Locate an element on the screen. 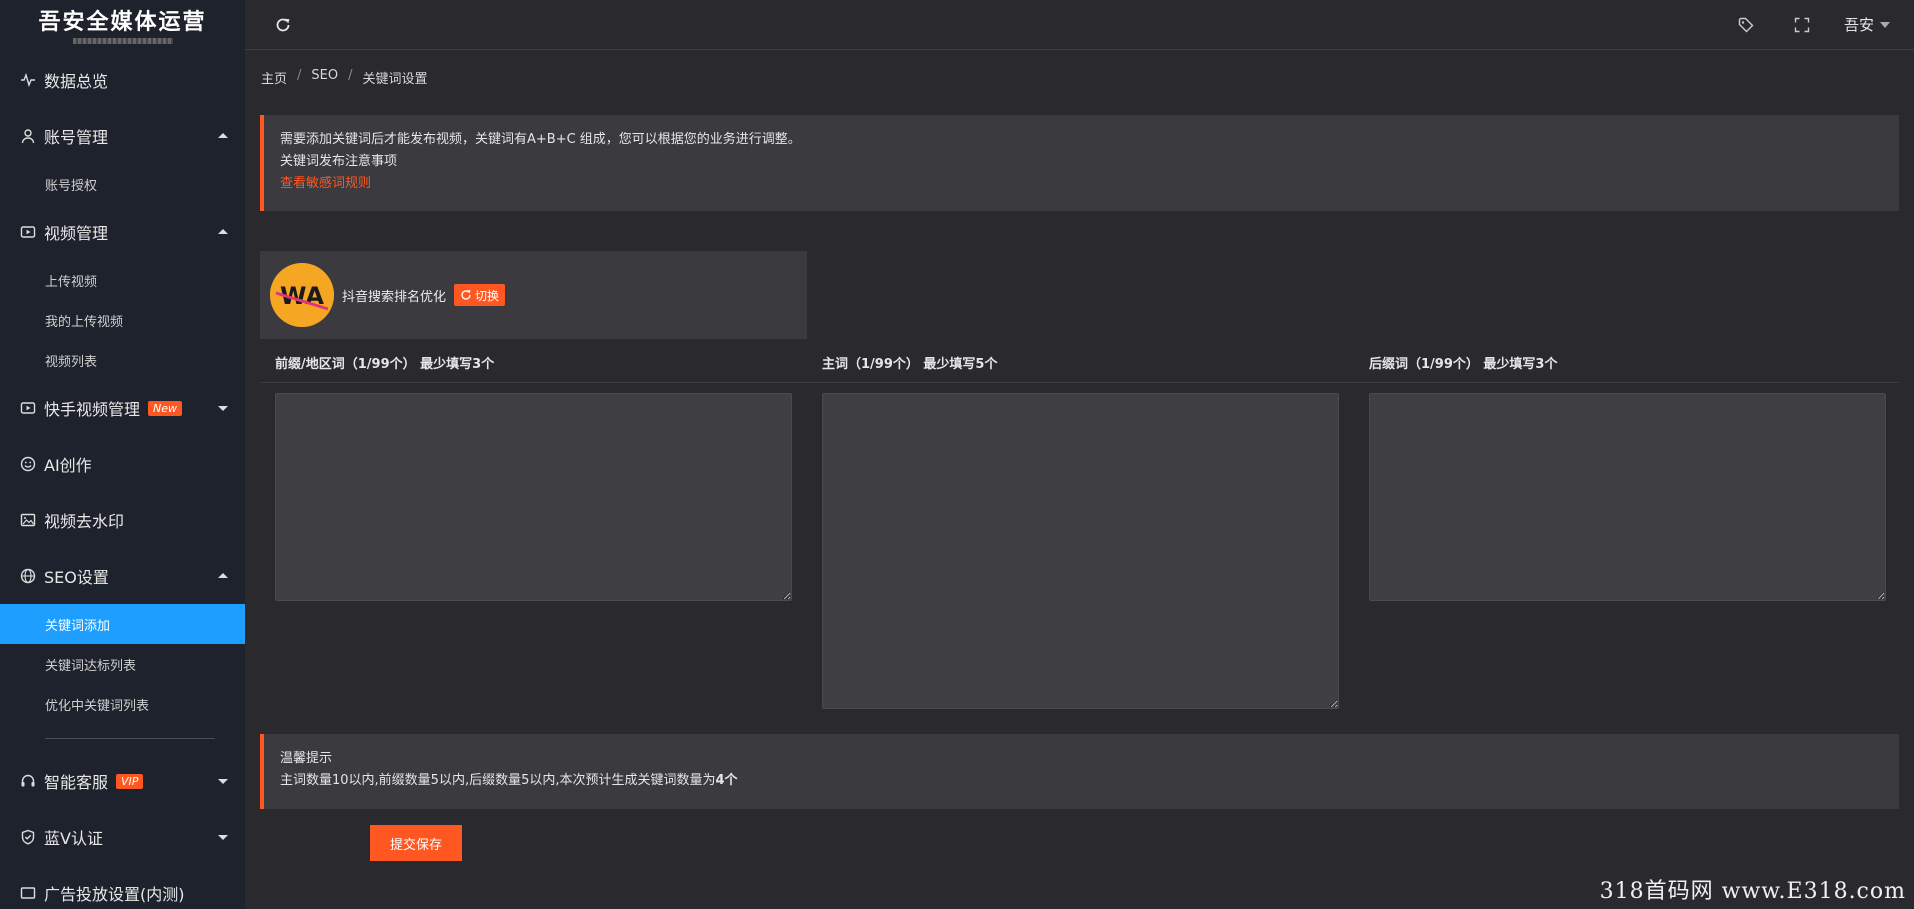  sidebar-item-videos: 视频管理 is located at coordinates (122, 232).